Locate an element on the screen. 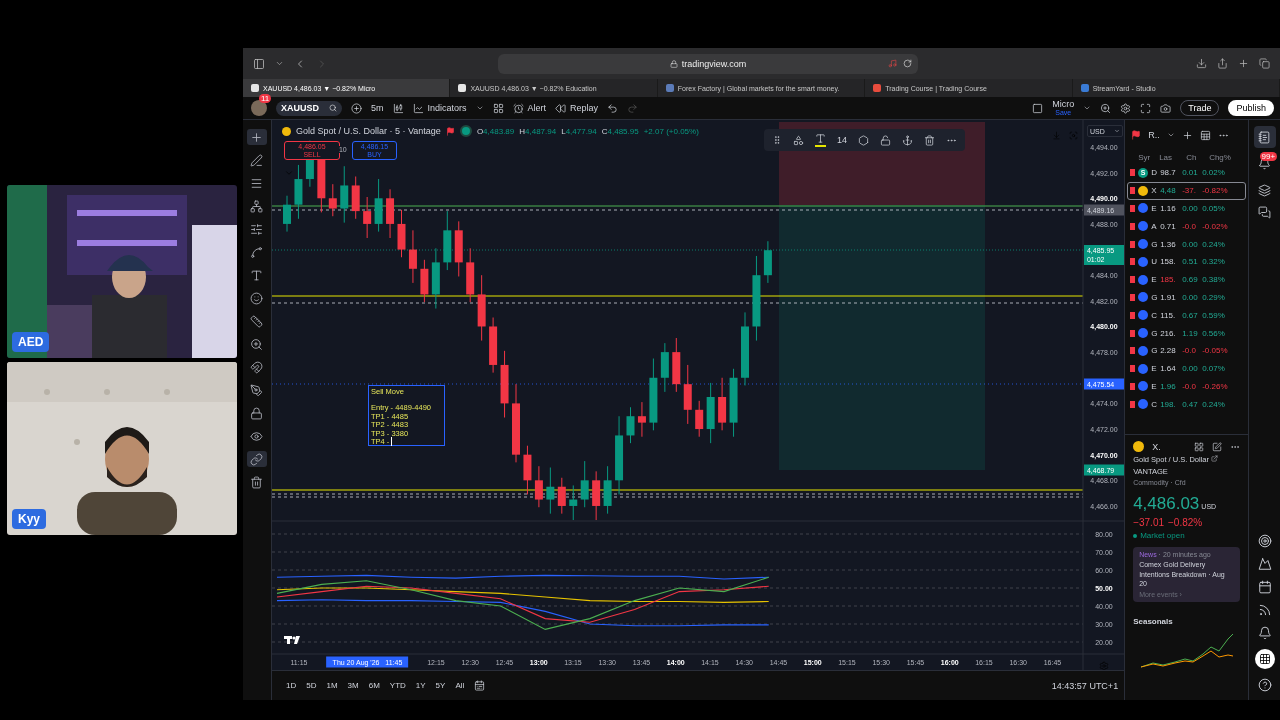  watchlist-row: X 4,48 -37. -0.82% is located at coordinates (1186, 190).